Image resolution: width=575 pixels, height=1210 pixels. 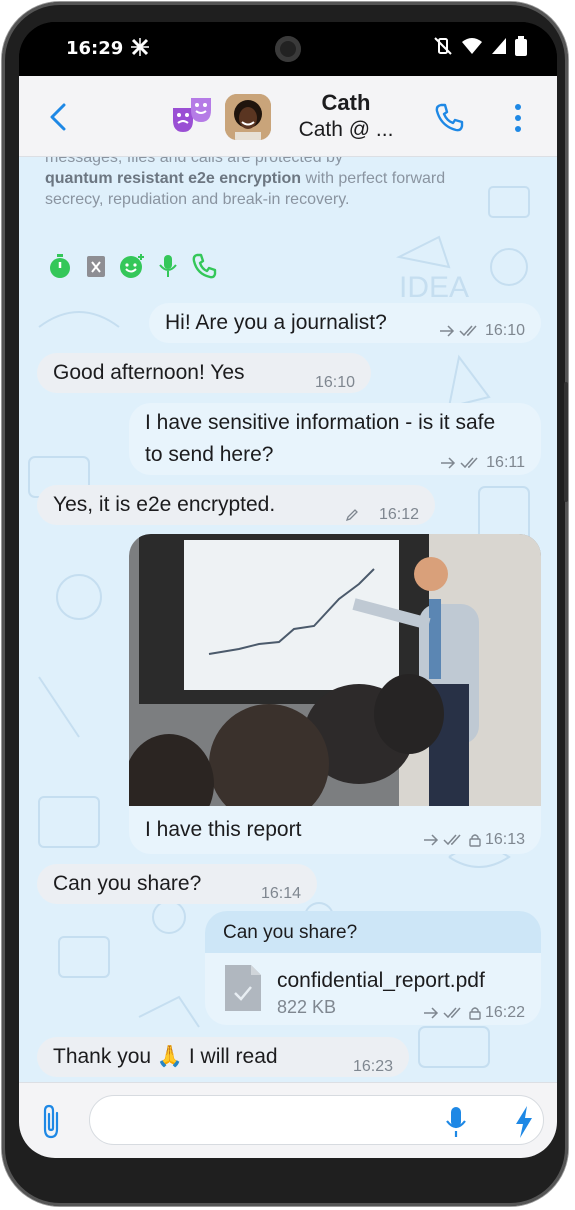 What do you see at coordinates (518, 118) in the screenshot?
I see `more-options-icon` at bounding box center [518, 118].